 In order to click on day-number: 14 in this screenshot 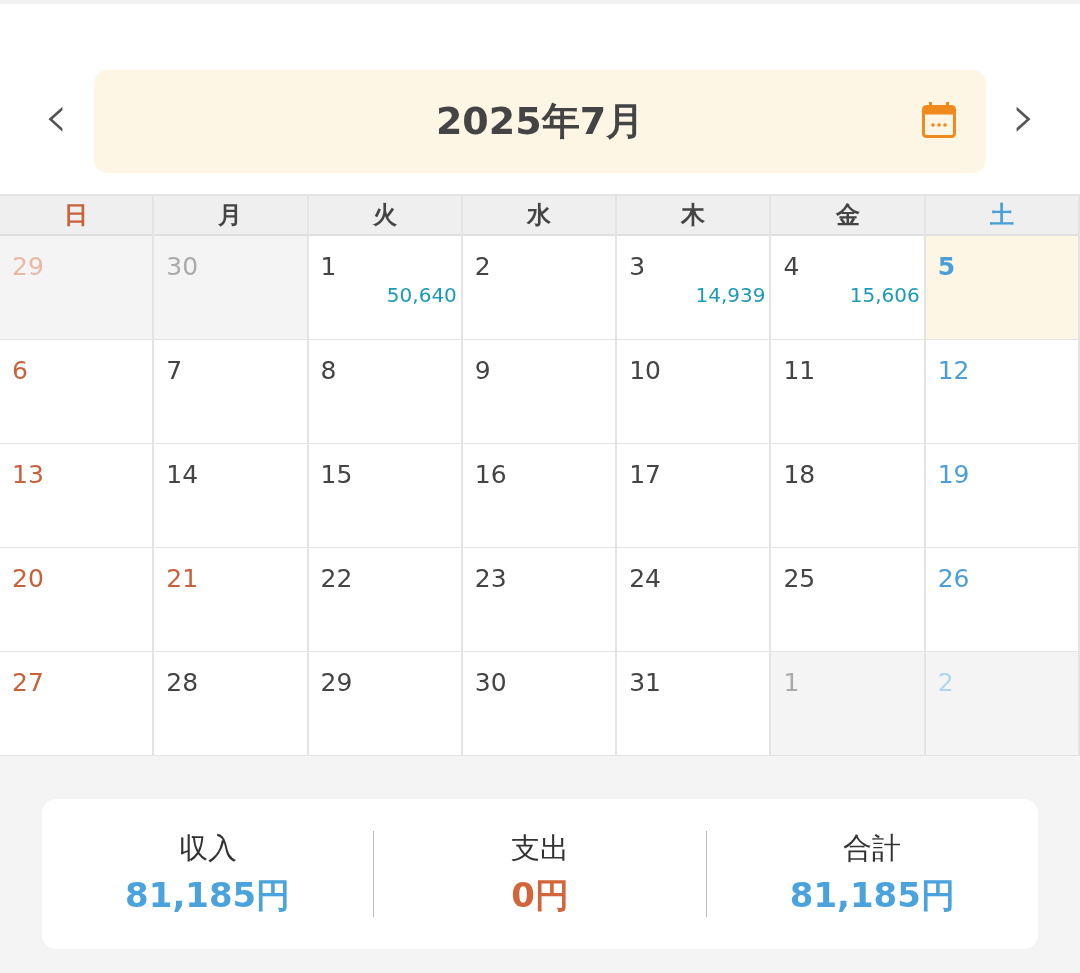, I will do `click(182, 474)`.